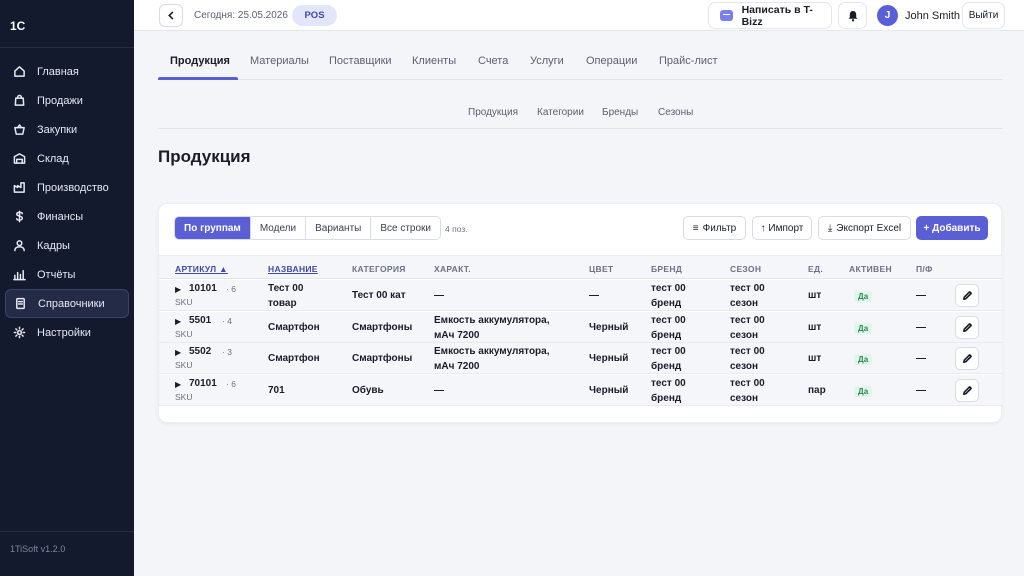 The height and width of the screenshot is (576, 1024). I want to click on sidebar-item-4: Производство, so click(67, 187).